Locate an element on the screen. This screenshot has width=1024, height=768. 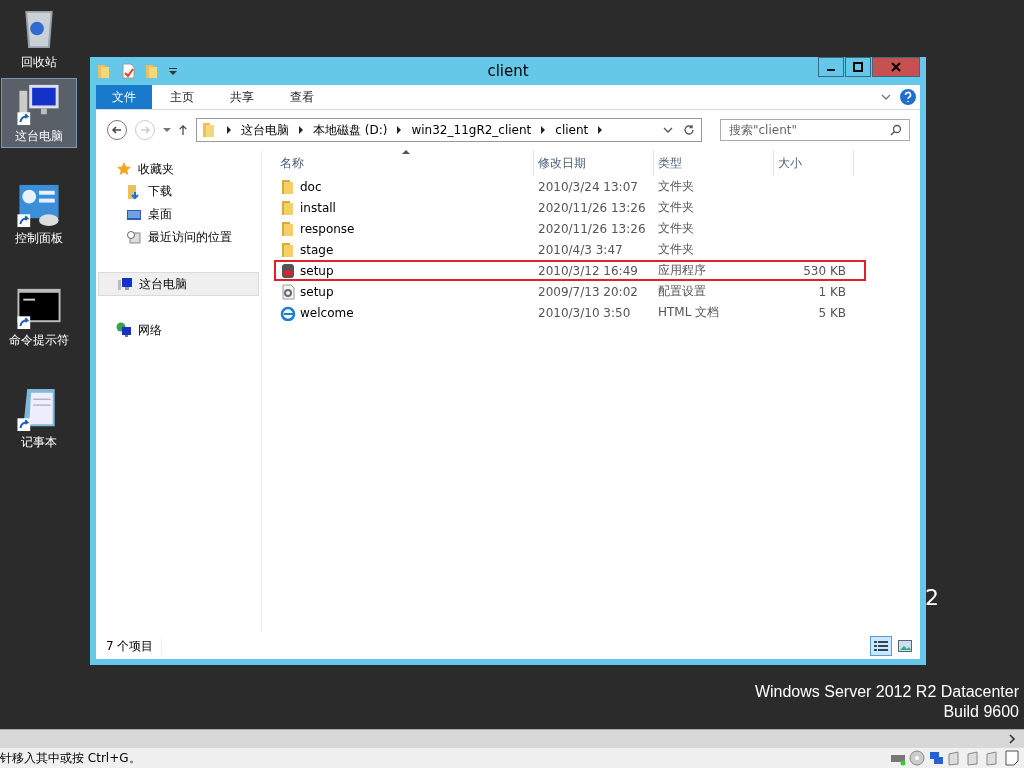
address-bar: 这台电脑 本地磁盘 (D:) win32_11gR2_client client is located at coordinates (449, 130).